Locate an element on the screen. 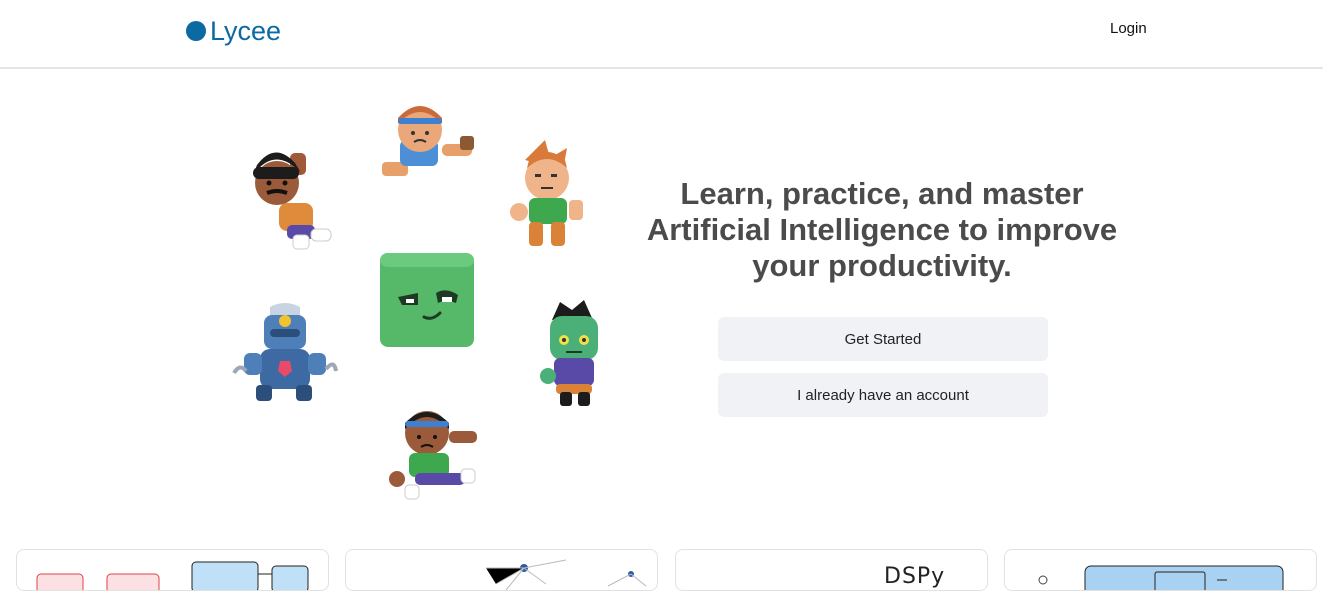 This screenshot has height=591, width=1323. graph-card is located at coordinates (501, 570).